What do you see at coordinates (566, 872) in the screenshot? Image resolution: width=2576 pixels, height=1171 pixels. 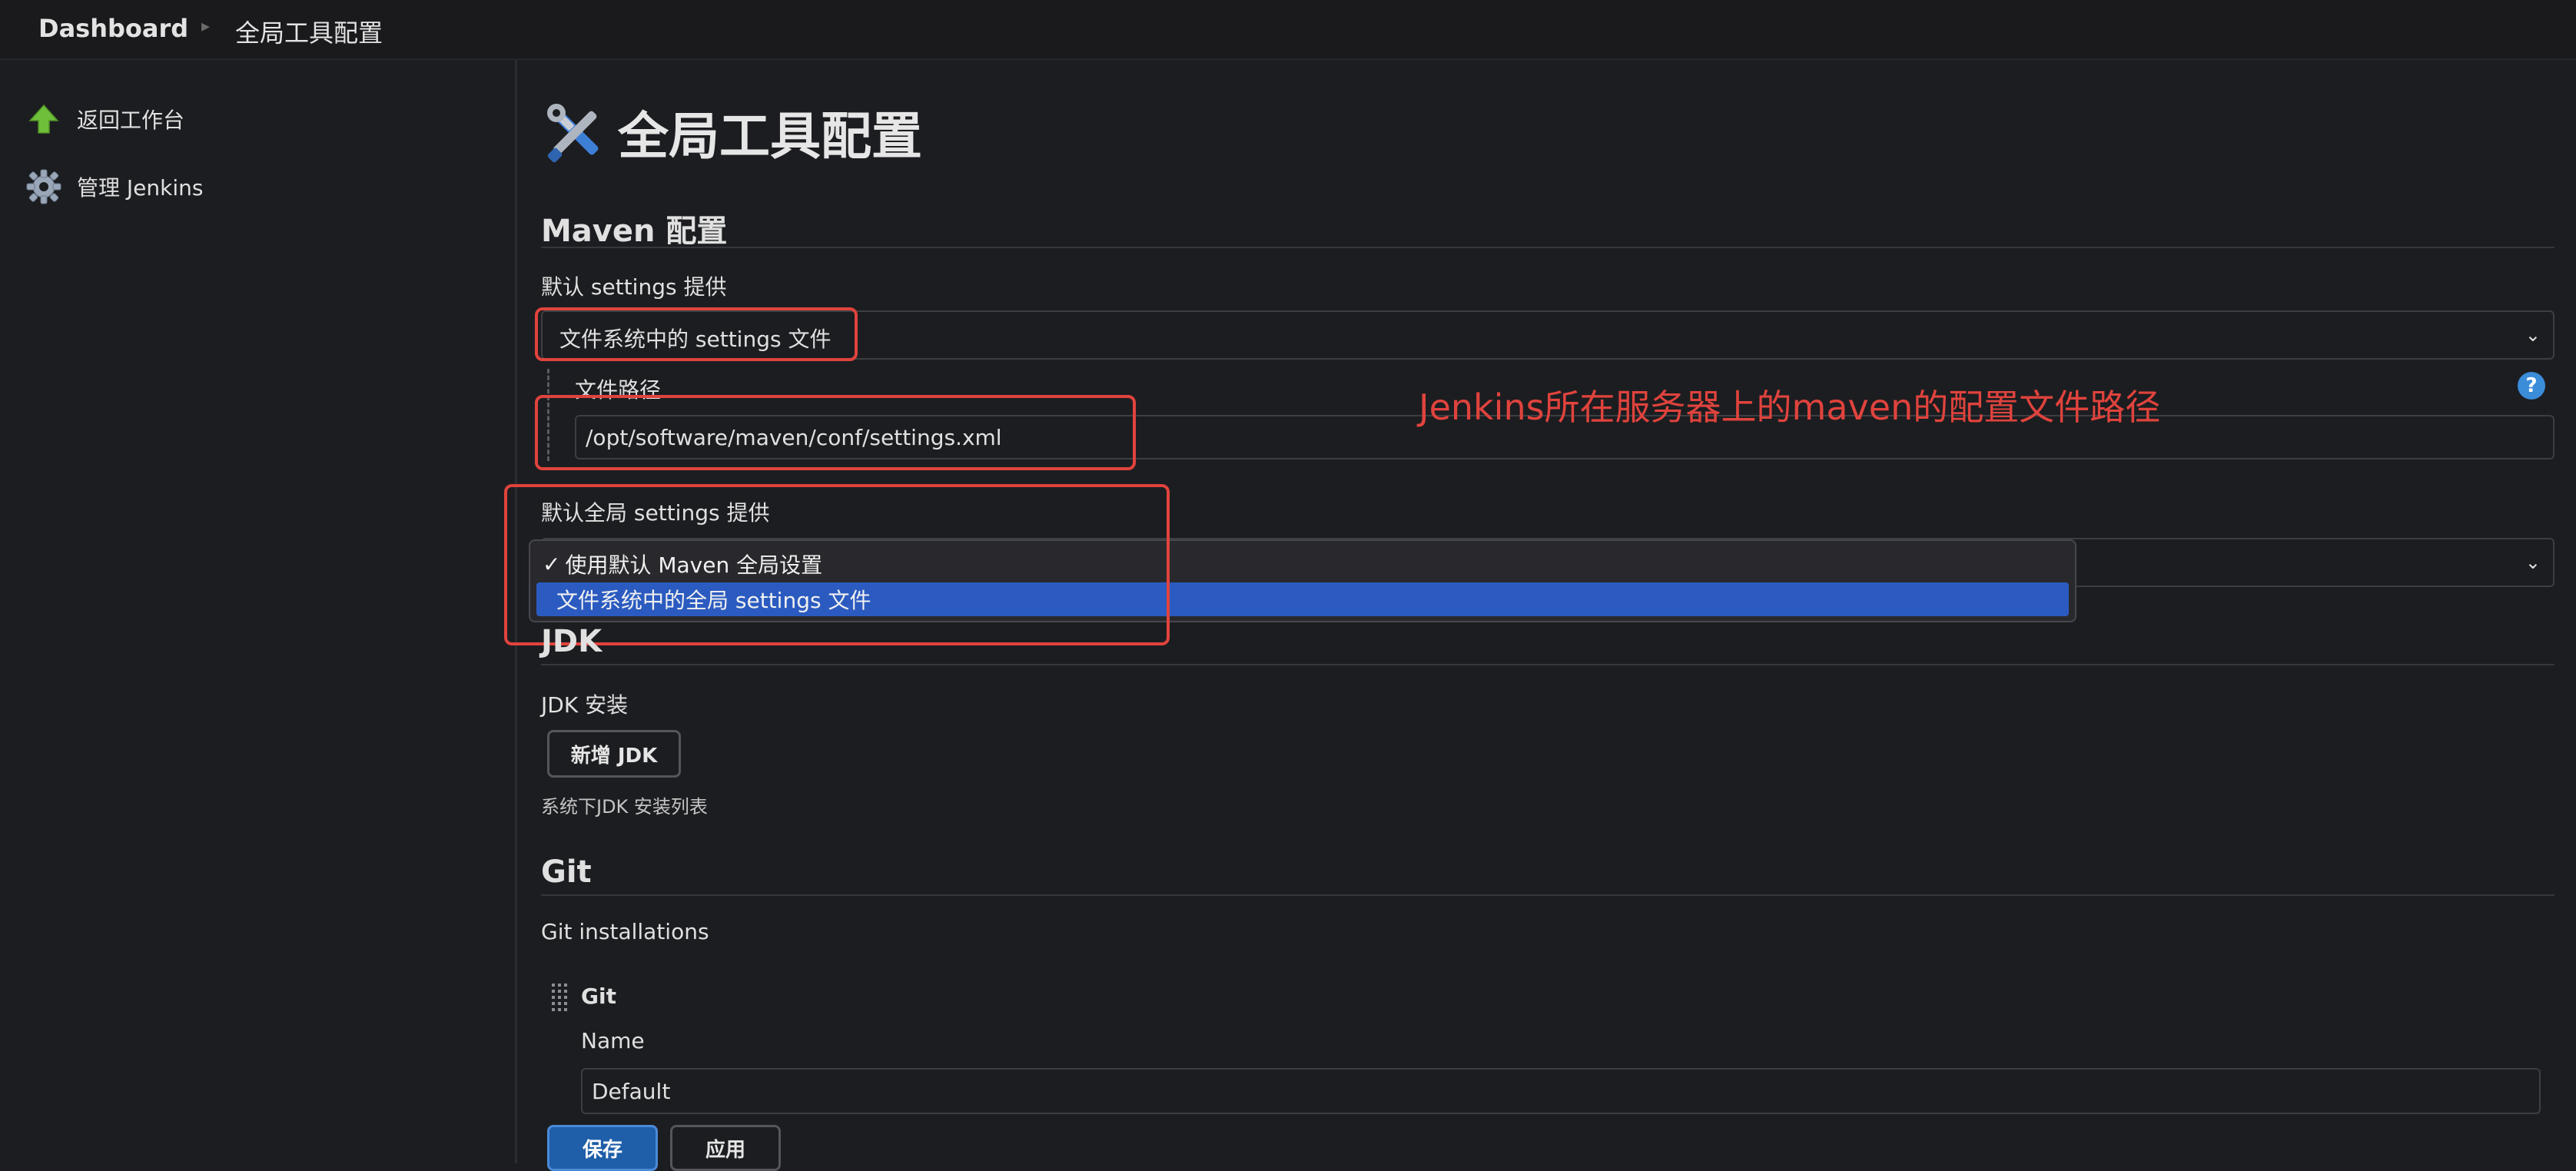 I see `git-section-heading: Git` at bounding box center [566, 872].